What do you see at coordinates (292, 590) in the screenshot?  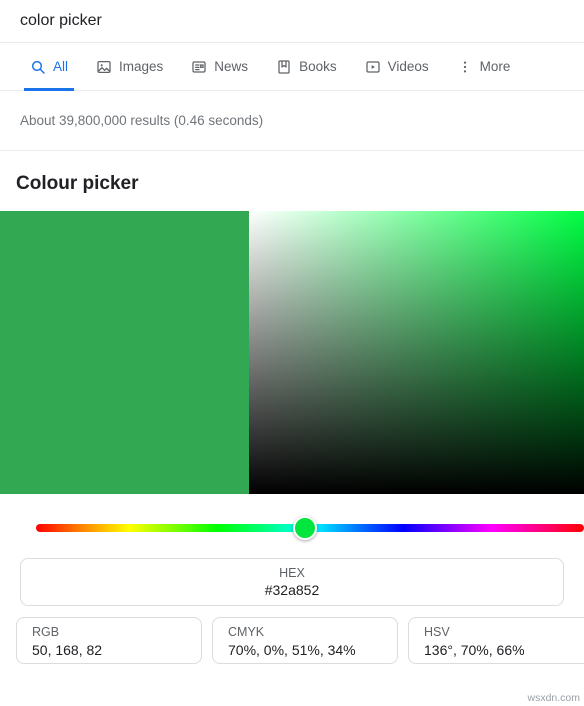 I see `hex-value: #32a852` at bounding box center [292, 590].